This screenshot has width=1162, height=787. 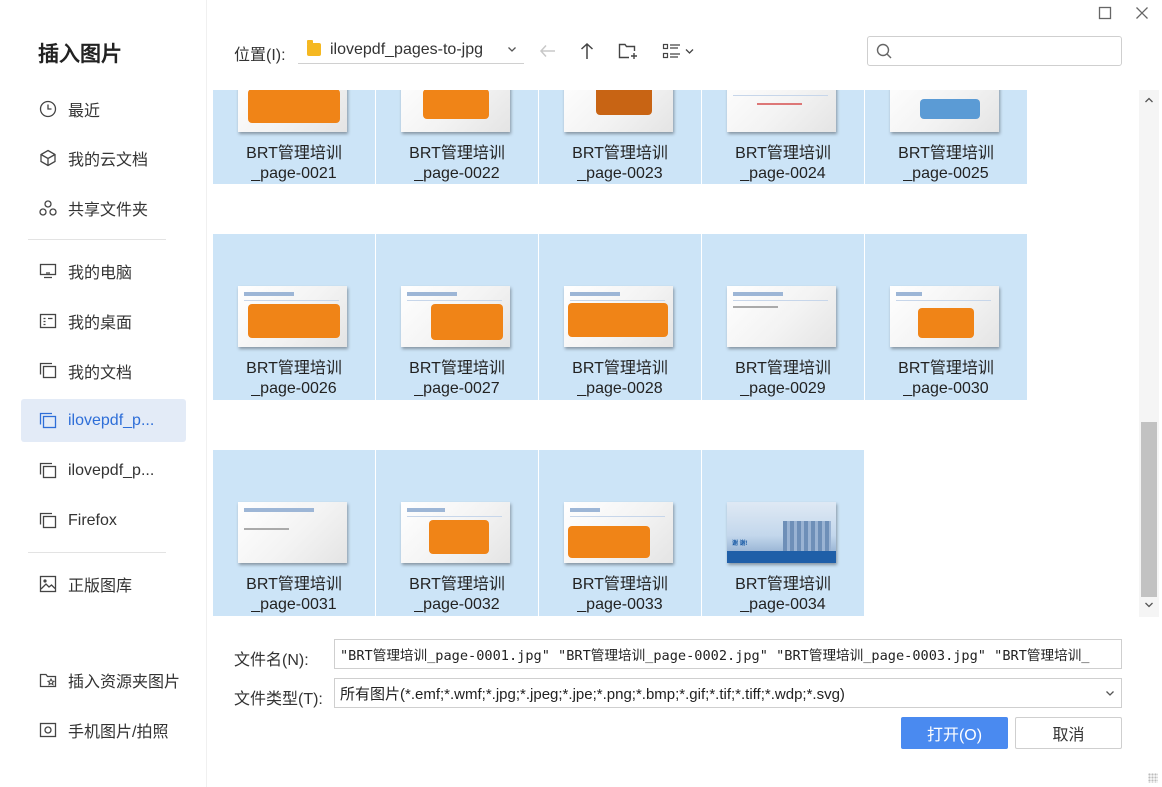 I want to click on sidebar-item-label: 我的桌面, so click(x=100, y=323).